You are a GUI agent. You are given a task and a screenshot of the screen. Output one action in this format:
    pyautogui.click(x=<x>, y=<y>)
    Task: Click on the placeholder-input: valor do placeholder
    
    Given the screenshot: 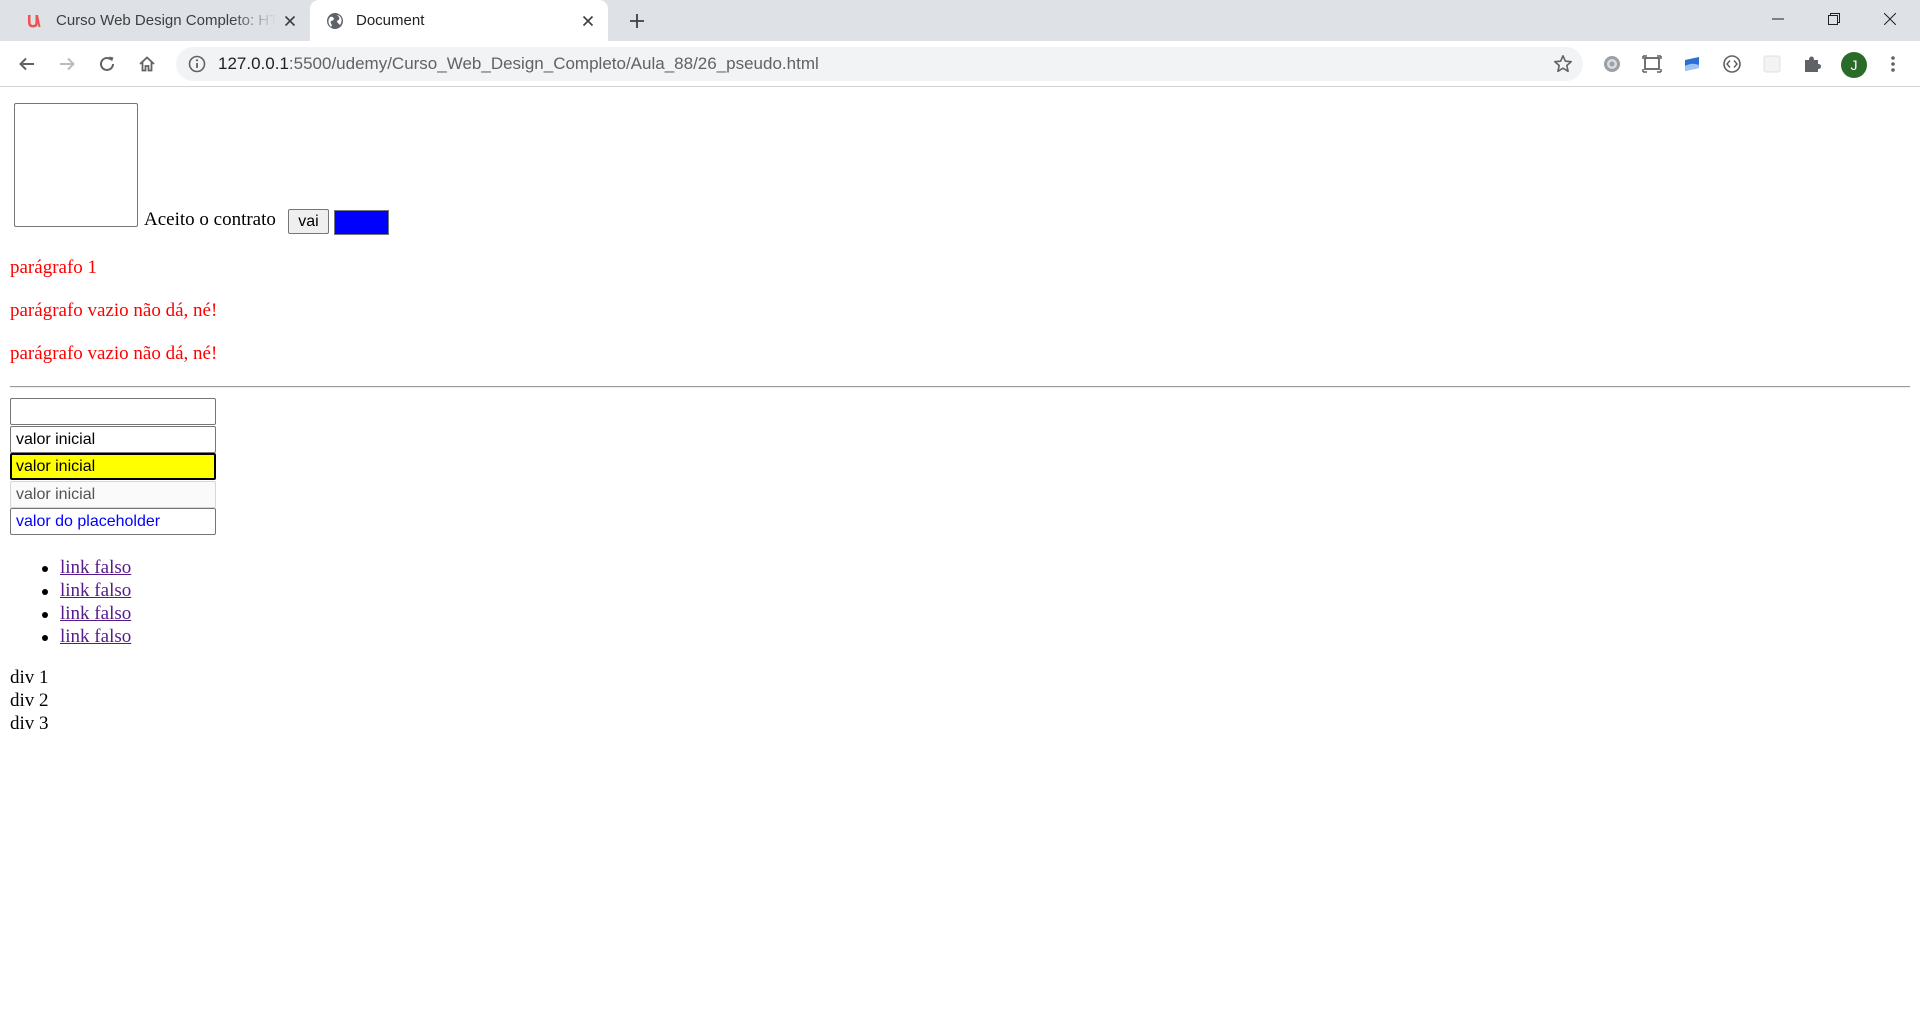 What is the action you would take?
    pyautogui.click(x=113, y=521)
    